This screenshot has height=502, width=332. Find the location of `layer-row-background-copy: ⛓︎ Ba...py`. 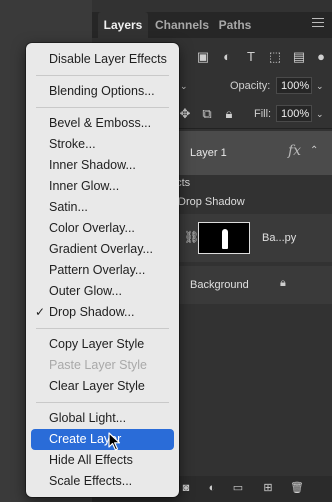

layer-row-background-copy: ⛓︎ Ba...py is located at coordinates (251, 238).